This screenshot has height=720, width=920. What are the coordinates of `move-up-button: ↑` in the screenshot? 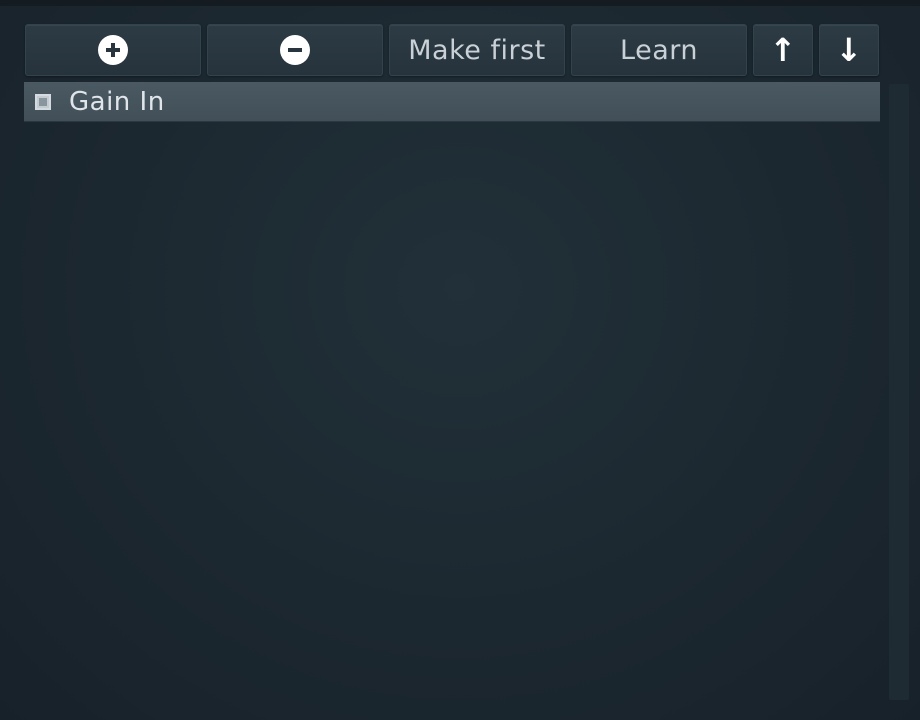 It's located at (783, 50).